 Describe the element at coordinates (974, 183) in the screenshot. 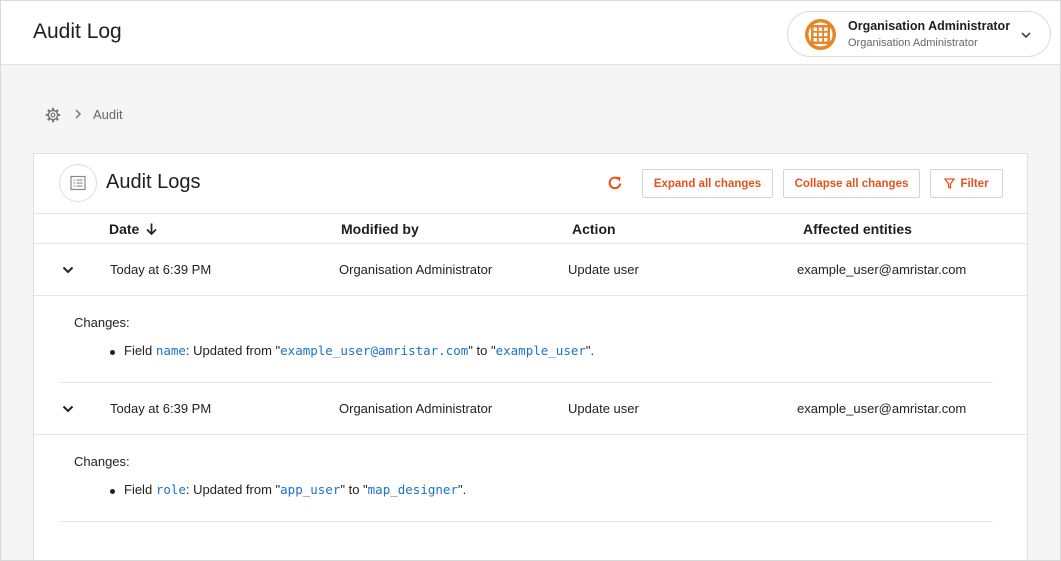

I see `filter-label: Filter` at that location.